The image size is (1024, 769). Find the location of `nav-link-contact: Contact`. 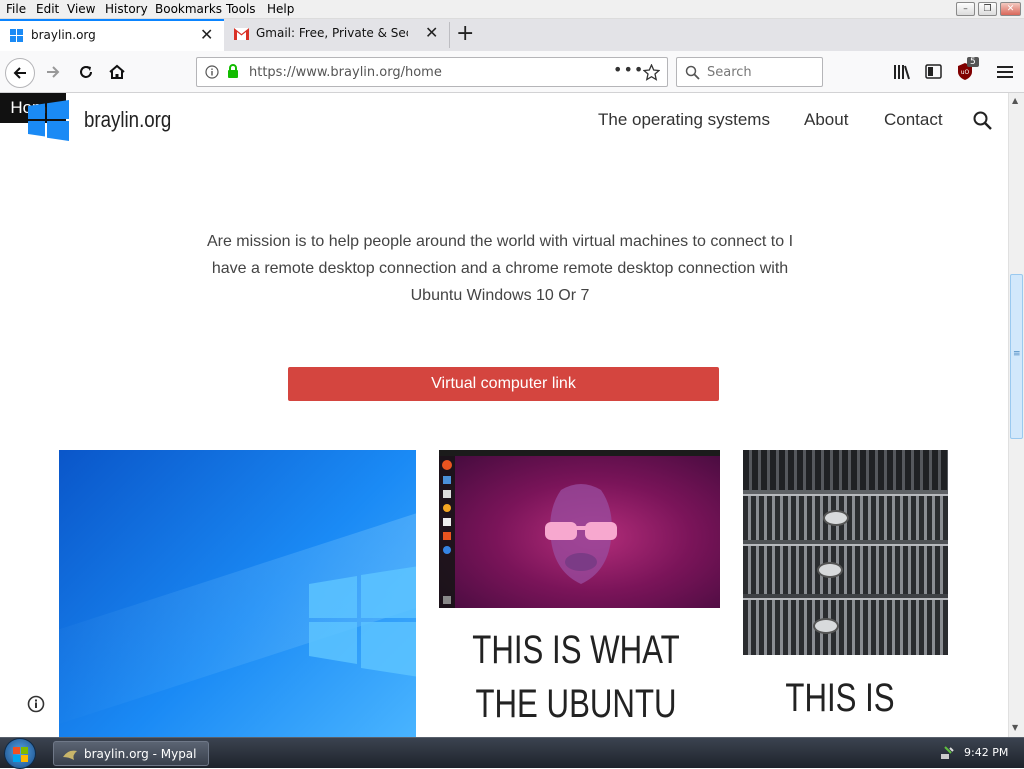

nav-link-contact: Contact is located at coordinates (913, 120).